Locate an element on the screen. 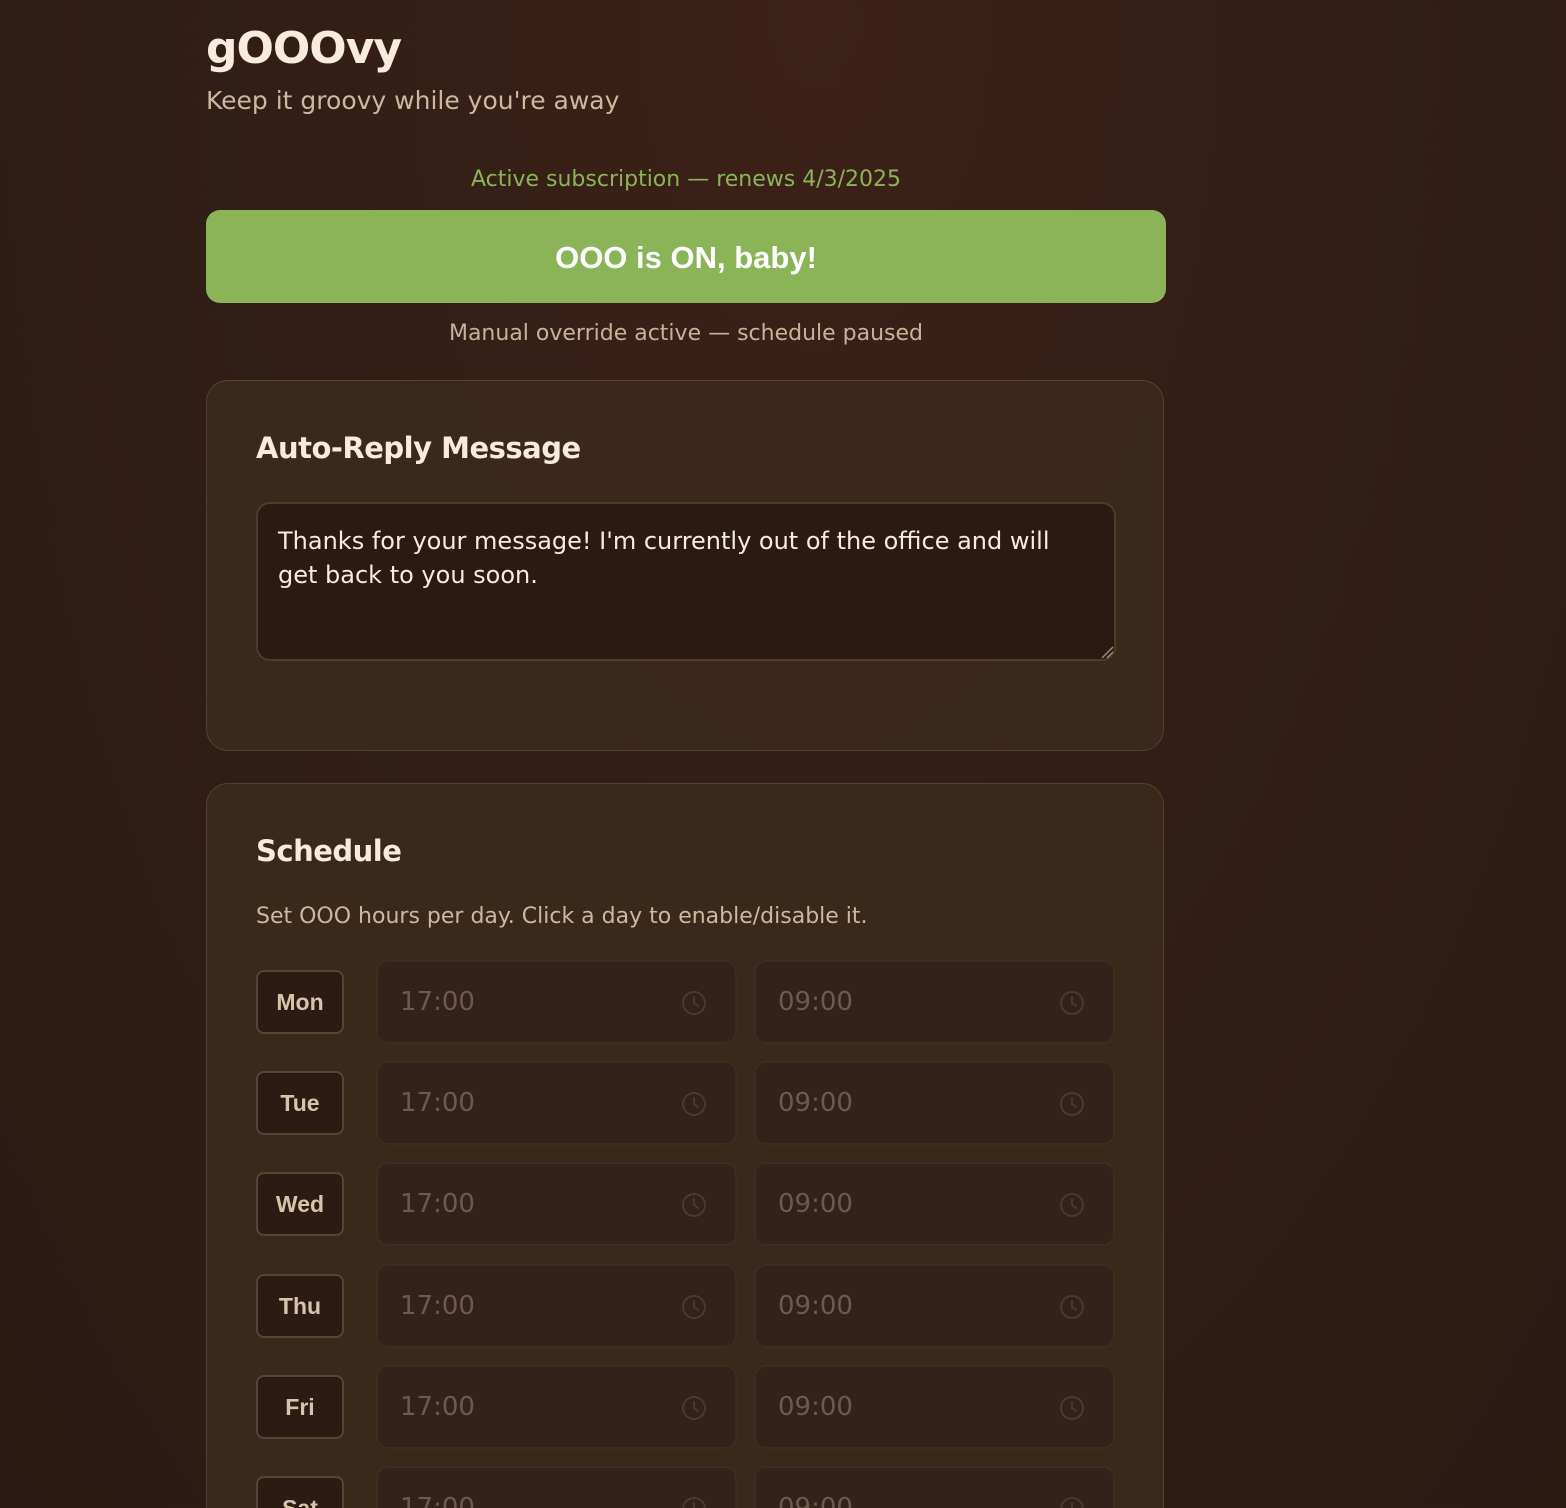 The width and height of the screenshot is (1566, 1508). schedule-row-fri: Fri 17:00 09:00 is located at coordinates (686, 1407).